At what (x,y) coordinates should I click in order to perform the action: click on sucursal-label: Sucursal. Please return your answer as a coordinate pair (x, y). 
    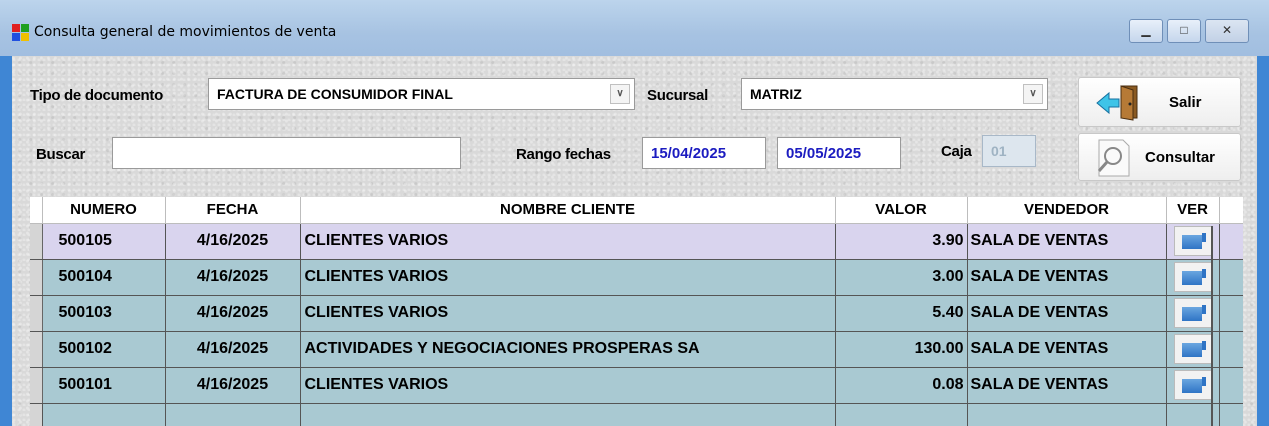
    Looking at the image, I should click on (677, 95).